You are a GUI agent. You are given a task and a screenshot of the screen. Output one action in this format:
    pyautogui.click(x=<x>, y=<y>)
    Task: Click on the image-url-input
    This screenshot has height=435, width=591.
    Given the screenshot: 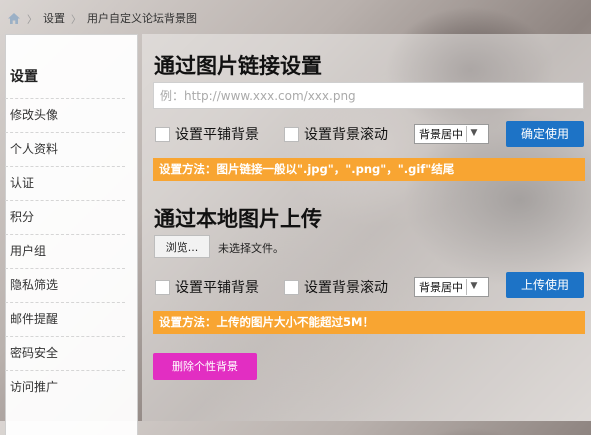 What is the action you would take?
    pyautogui.click(x=368, y=95)
    